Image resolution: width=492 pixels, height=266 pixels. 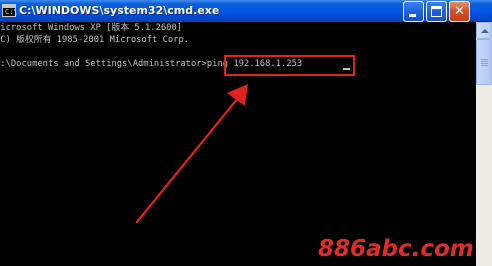 I want to click on scroll-up-button, so click(x=484, y=30).